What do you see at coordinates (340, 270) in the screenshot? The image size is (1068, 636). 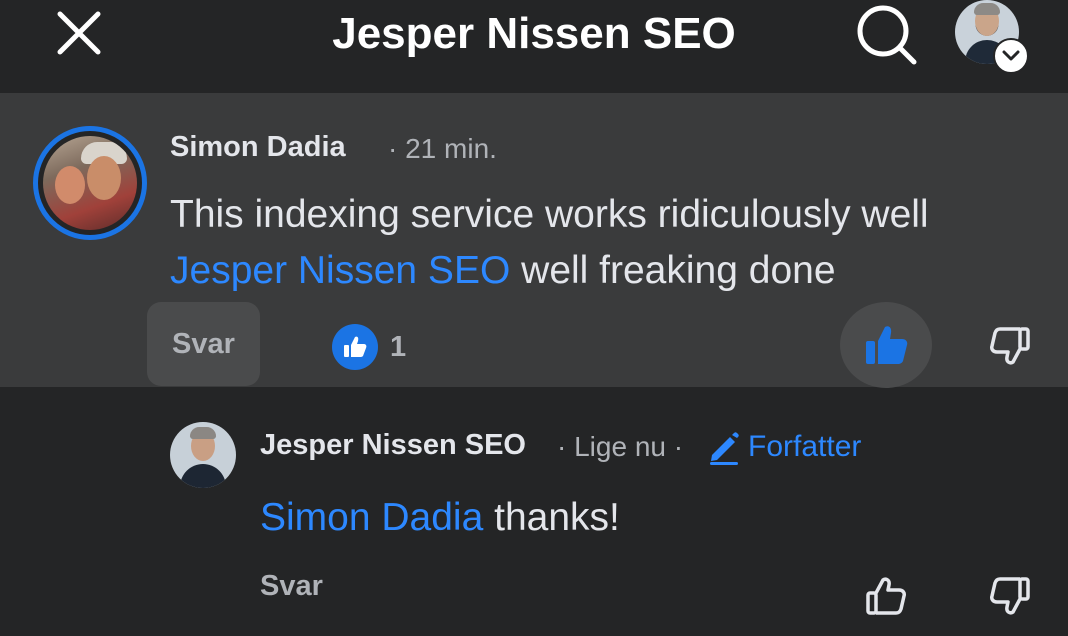 I see `mention-link: Jesper Nissen SEO` at bounding box center [340, 270].